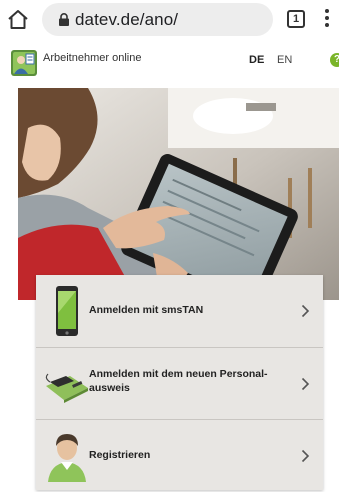  I want to click on app-brand-title: Arbeitnehmer online, so click(92, 58).